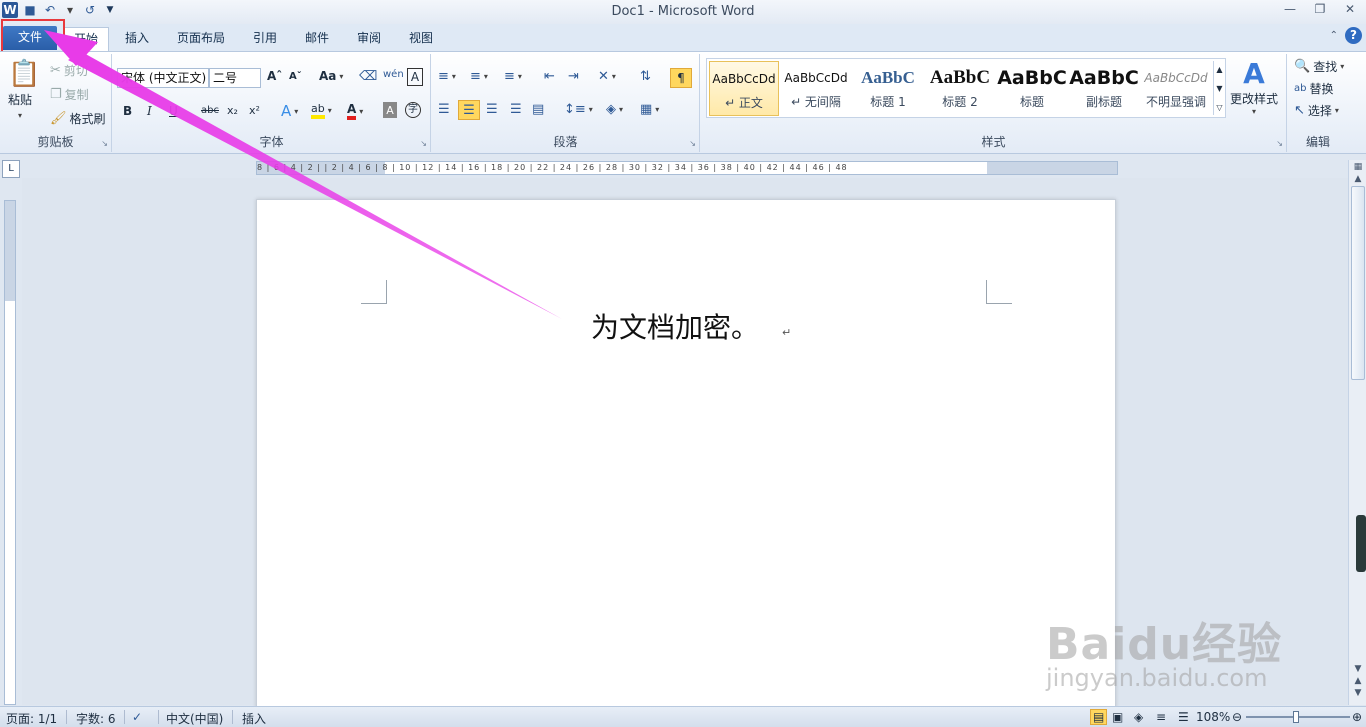 This screenshot has width=1366, height=727. Describe the element at coordinates (1353, 35) in the screenshot. I see `help-icon: ?` at that location.